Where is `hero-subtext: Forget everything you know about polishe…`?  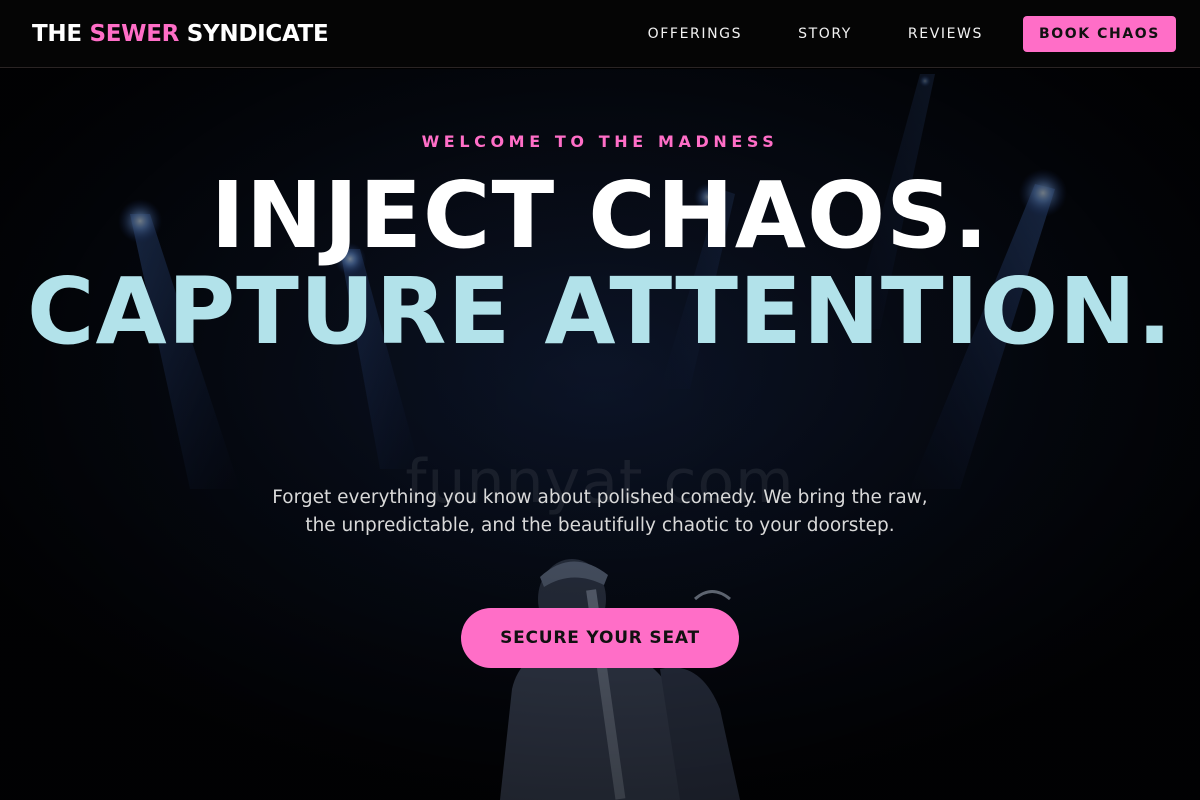
hero-subtext: Forget everything you know about polishe… is located at coordinates (600, 511).